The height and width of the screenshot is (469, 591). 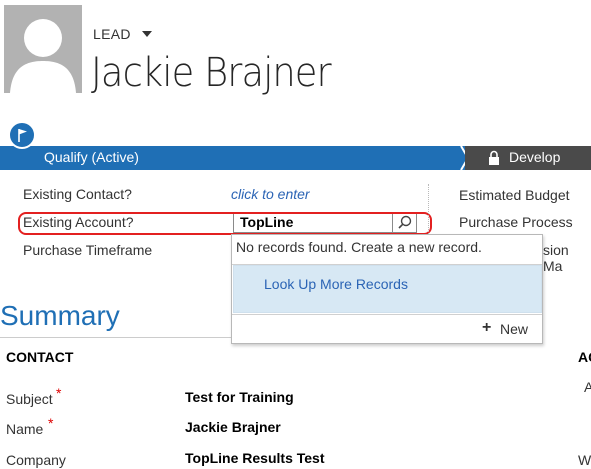 I want to click on process-flag-button, so click(x=22, y=135).